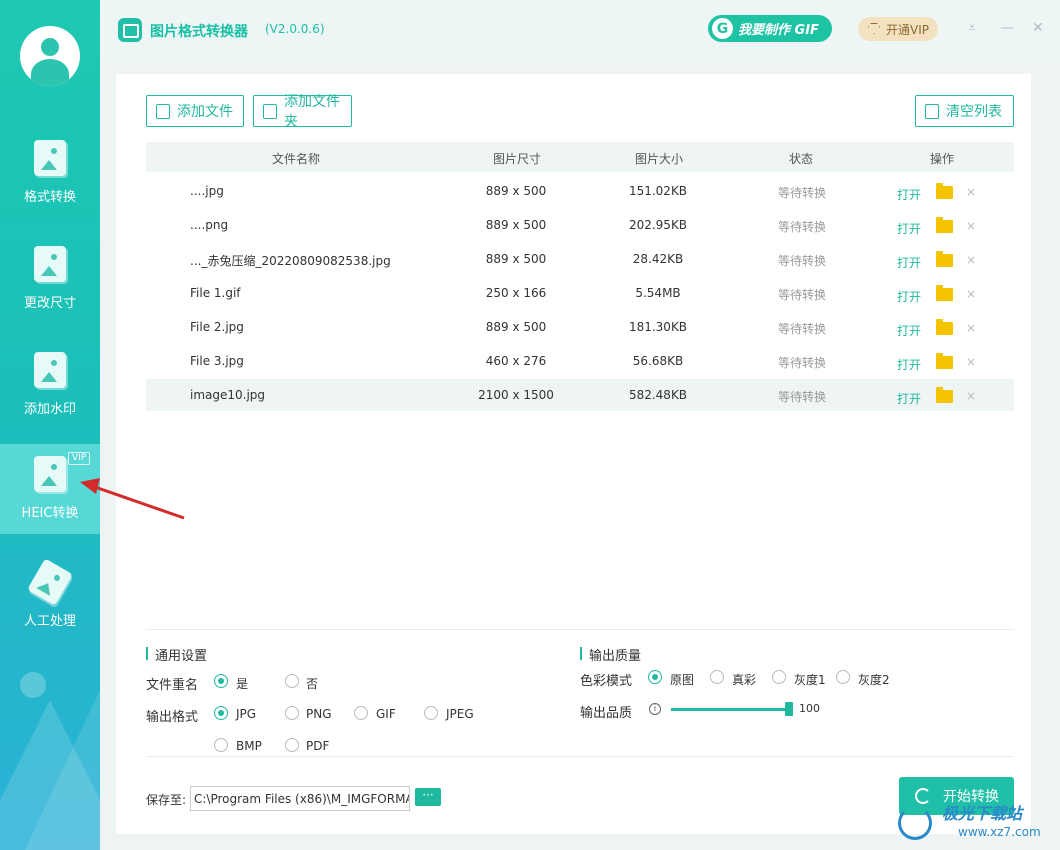  I want to click on rename-yes-radio, so click(221, 681).